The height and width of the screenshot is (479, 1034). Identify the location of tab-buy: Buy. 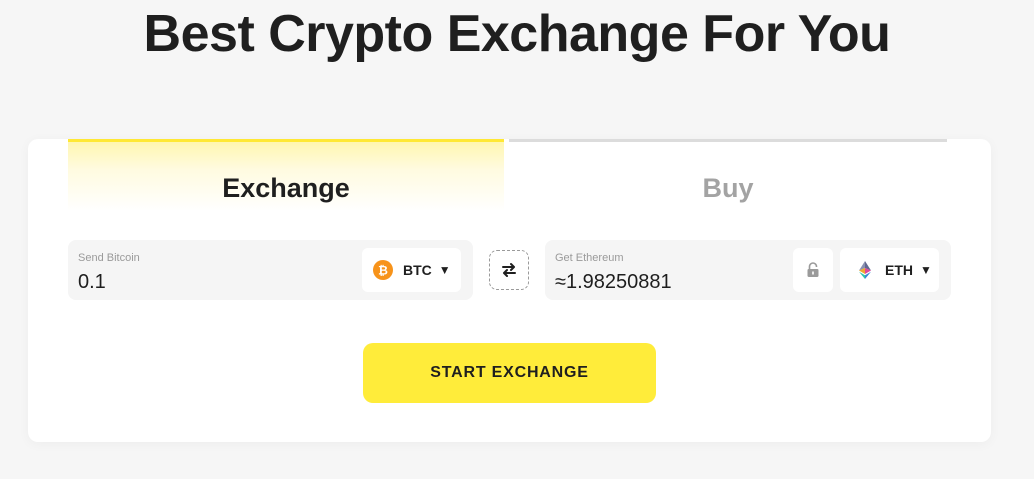
(728, 175).